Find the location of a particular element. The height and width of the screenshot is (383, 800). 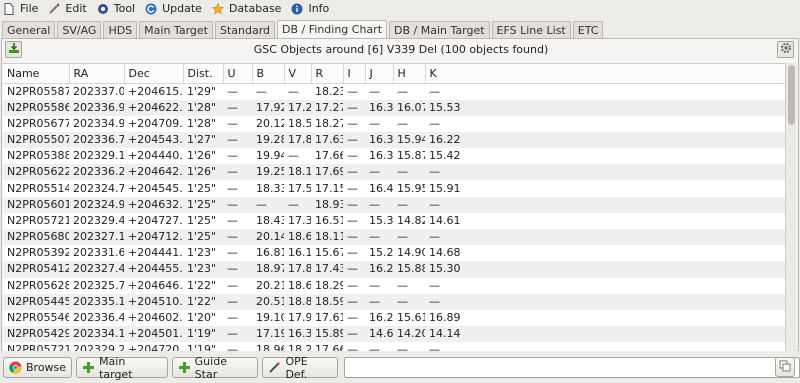

tab-main-target: Main Target is located at coordinates (176, 30).